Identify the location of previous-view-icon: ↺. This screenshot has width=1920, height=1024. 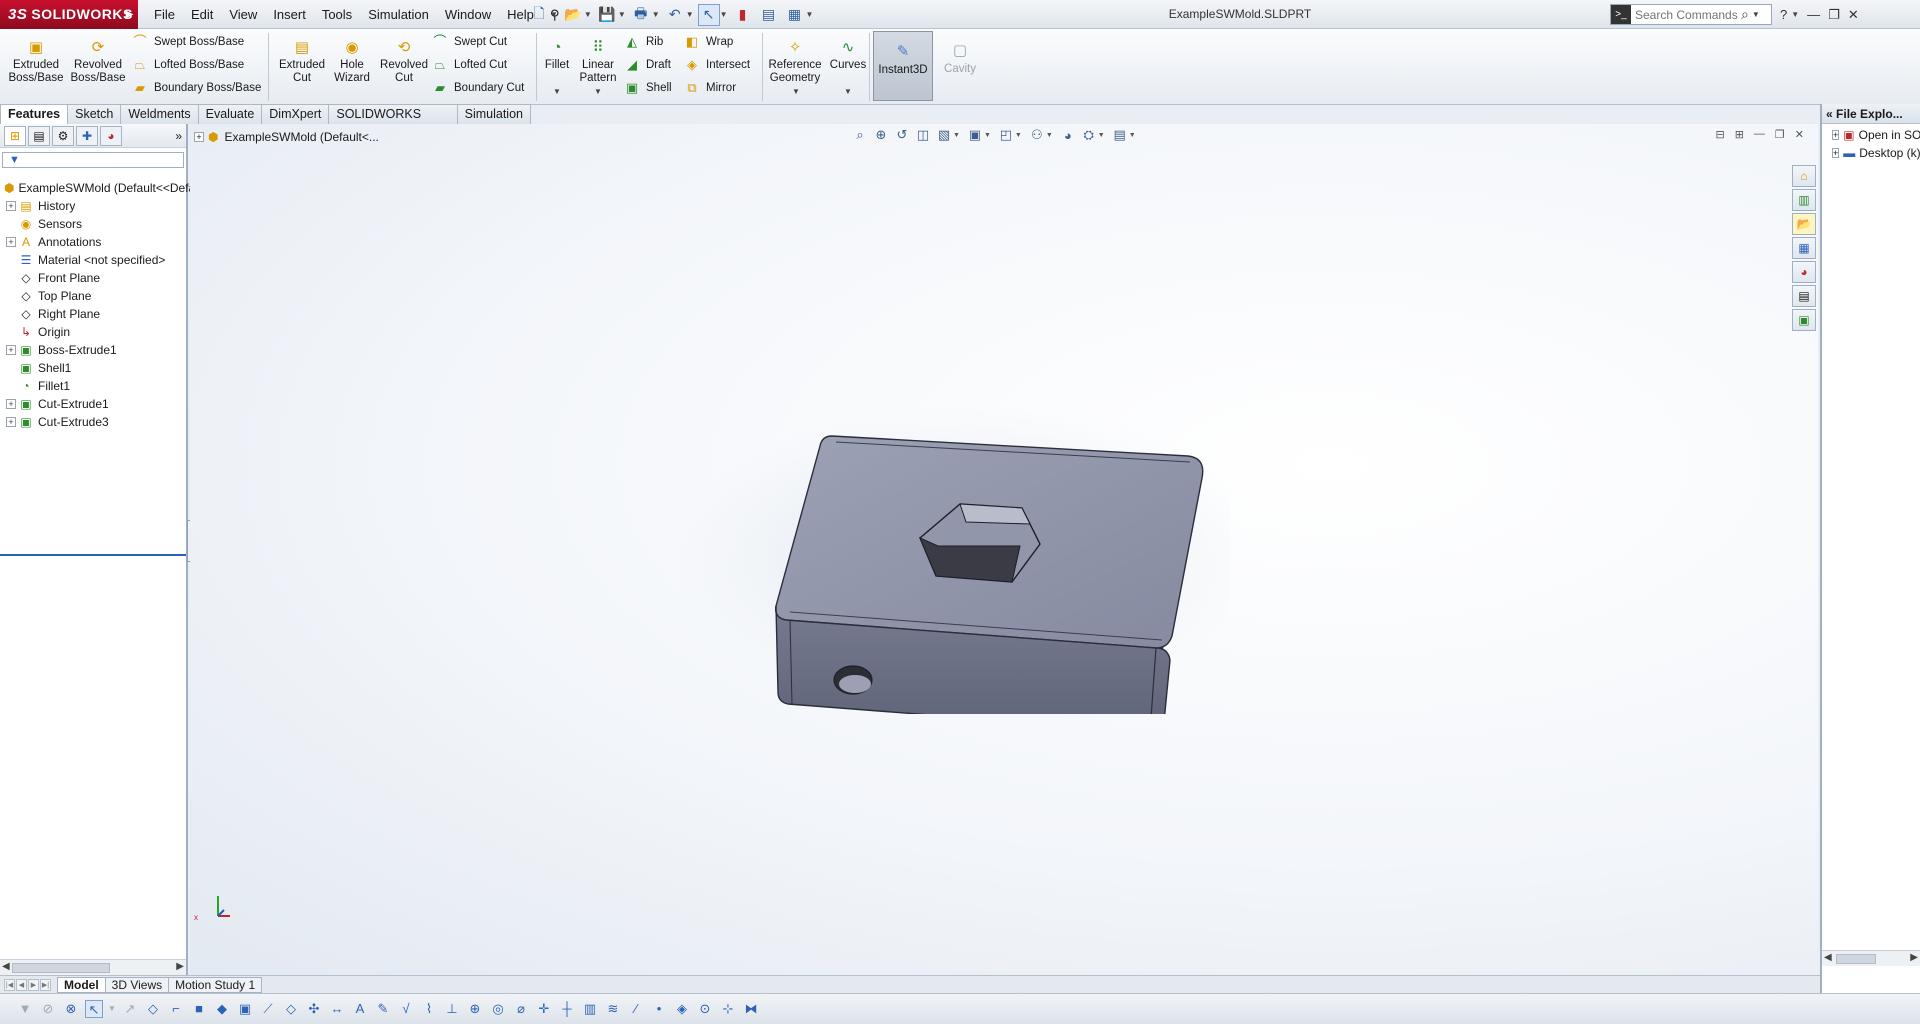
(902, 135).